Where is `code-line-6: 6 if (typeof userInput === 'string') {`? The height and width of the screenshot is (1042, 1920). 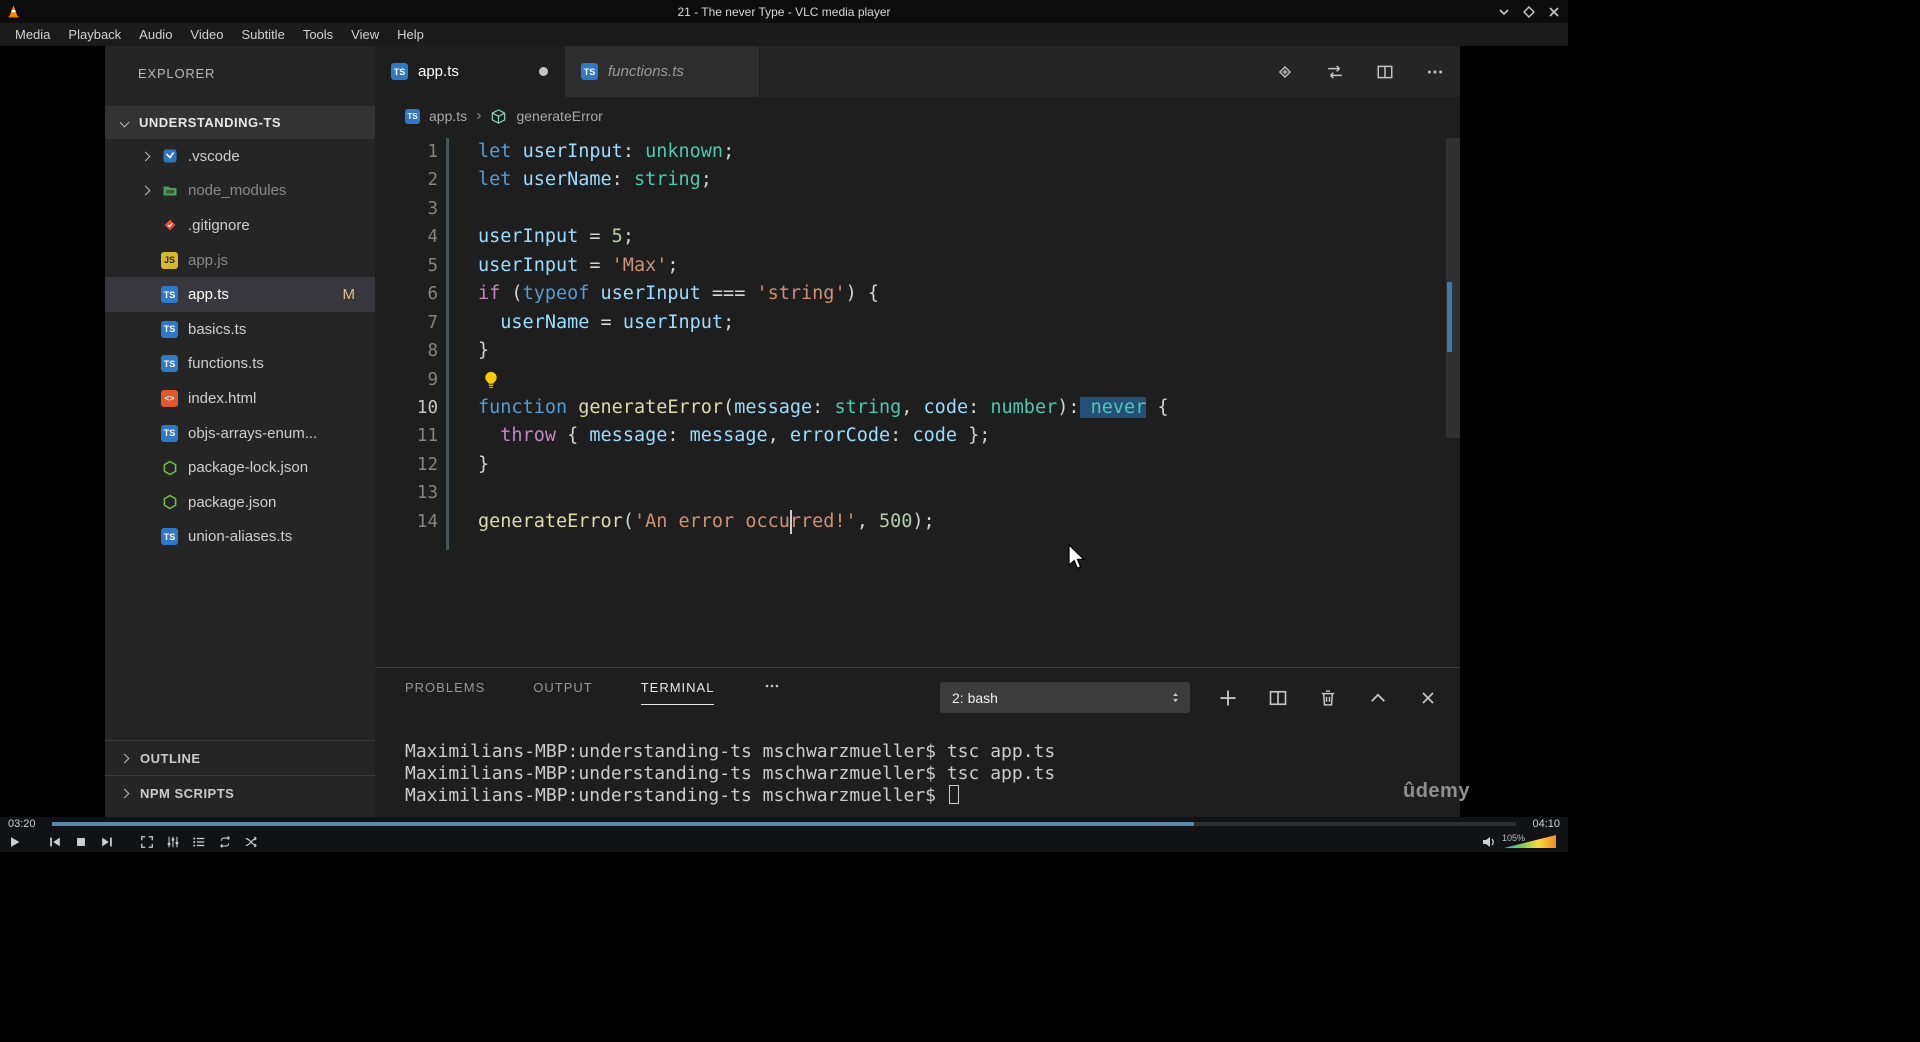 code-line-6: 6 if (typeof userInput === 'string') { is located at coordinates (910, 294).